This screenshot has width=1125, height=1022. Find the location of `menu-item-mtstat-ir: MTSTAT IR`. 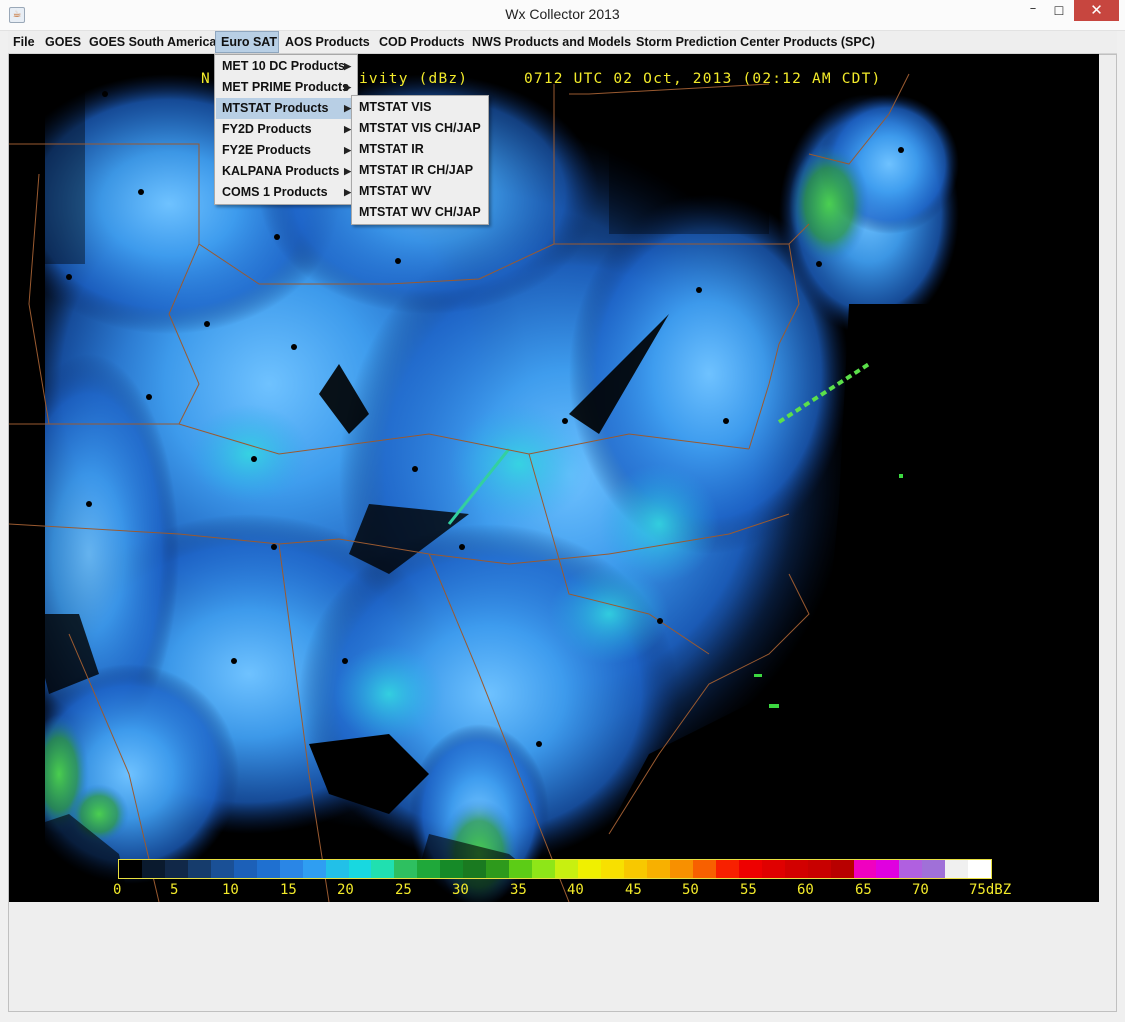

menu-item-mtstat-ir: MTSTAT IR is located at coordinates (420, 149).